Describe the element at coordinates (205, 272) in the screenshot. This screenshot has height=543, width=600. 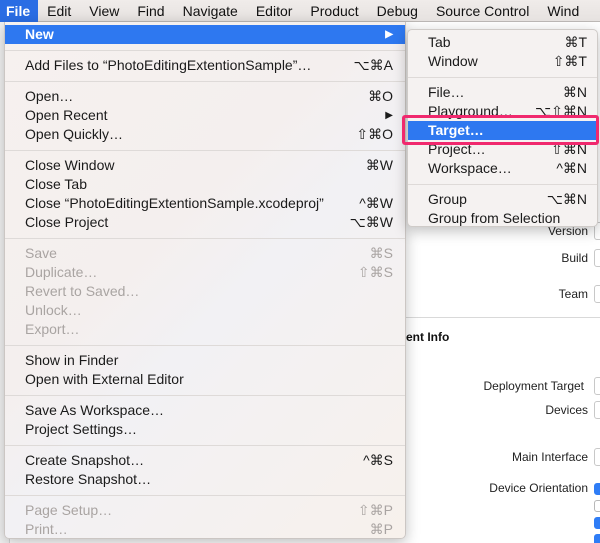
I see `menu-item-duplicate: Duplicate… ⇧⌘S` at that location.